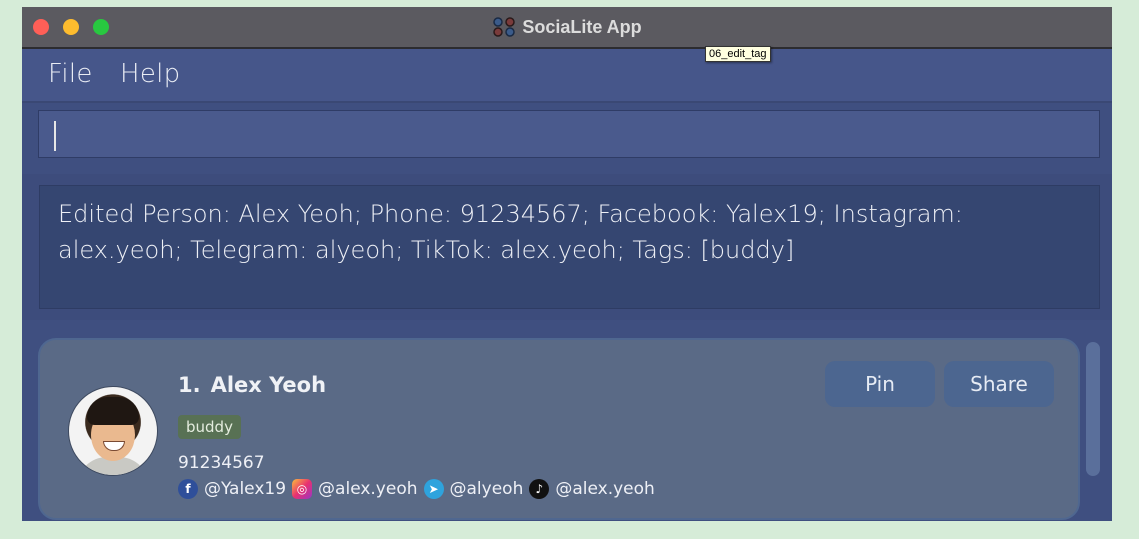 This screenshot has height=539, width=1139. I want to click on text-caret, so click(55, 136).